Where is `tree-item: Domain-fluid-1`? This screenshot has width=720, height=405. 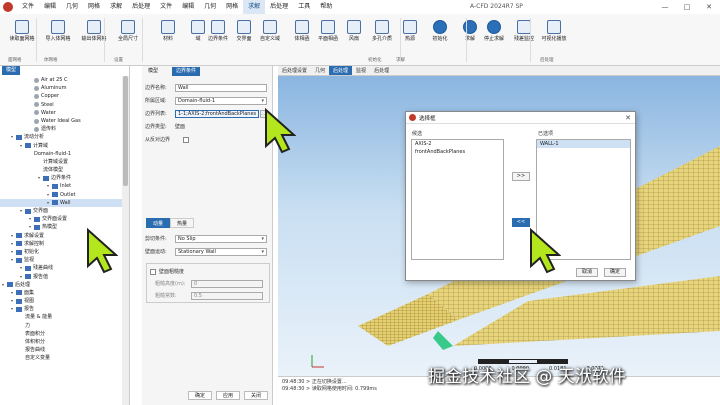 tree-item: Domain-fluid-1 is located at coordinates (61, 154).